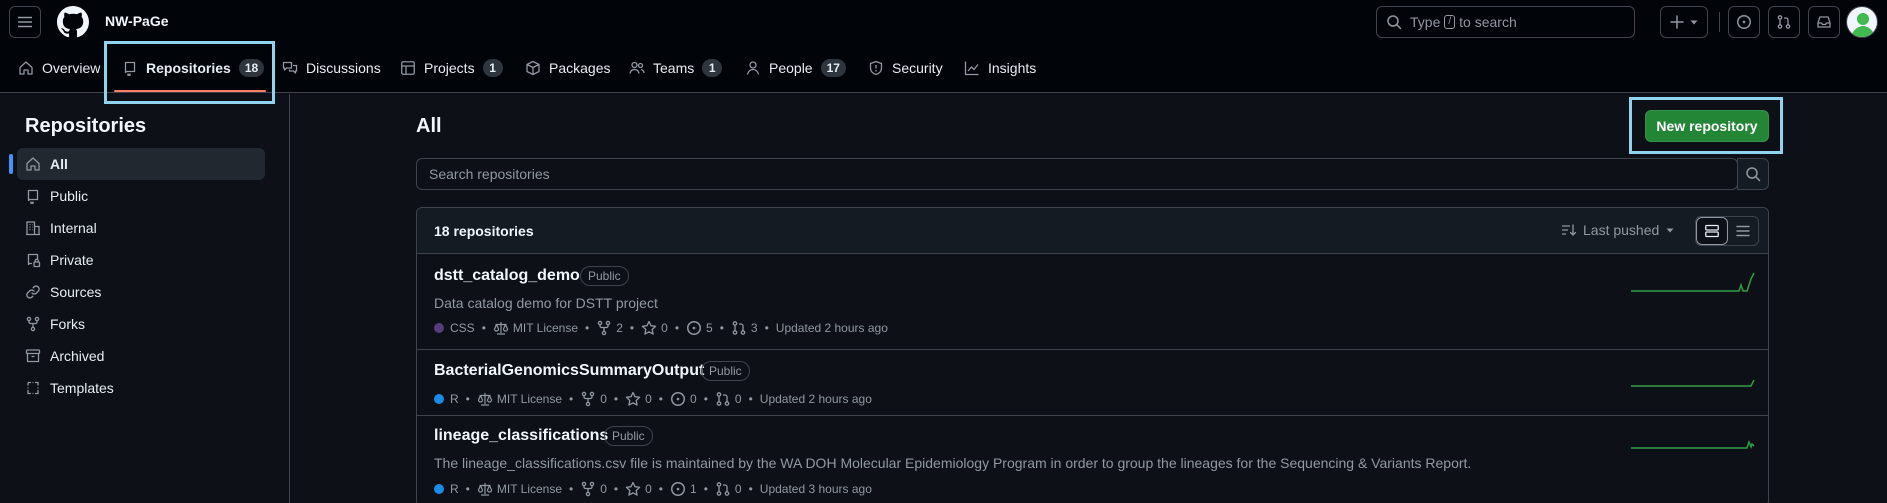  Describe the element at coordinates (567, 68) in the screenshot. I see `tab-packages: Packages` at that location.